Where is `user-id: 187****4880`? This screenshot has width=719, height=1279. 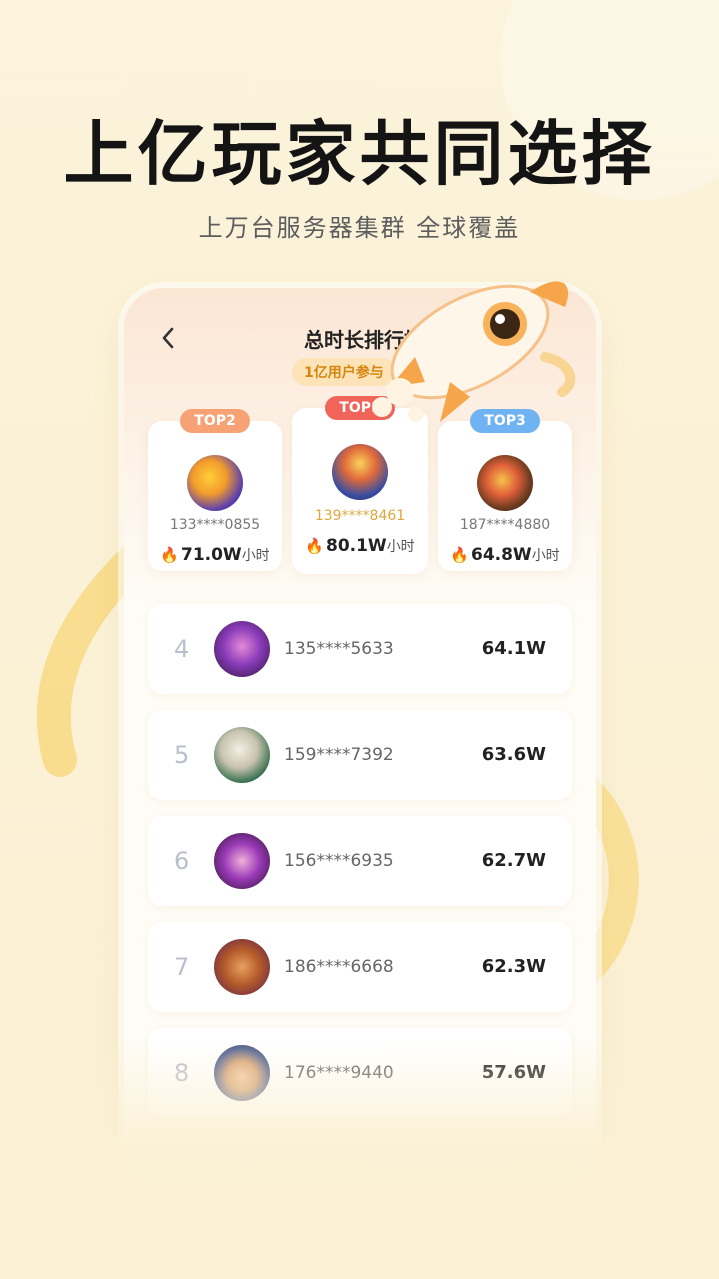
user-id: 187****4880 is located at coordinates (505, 525).